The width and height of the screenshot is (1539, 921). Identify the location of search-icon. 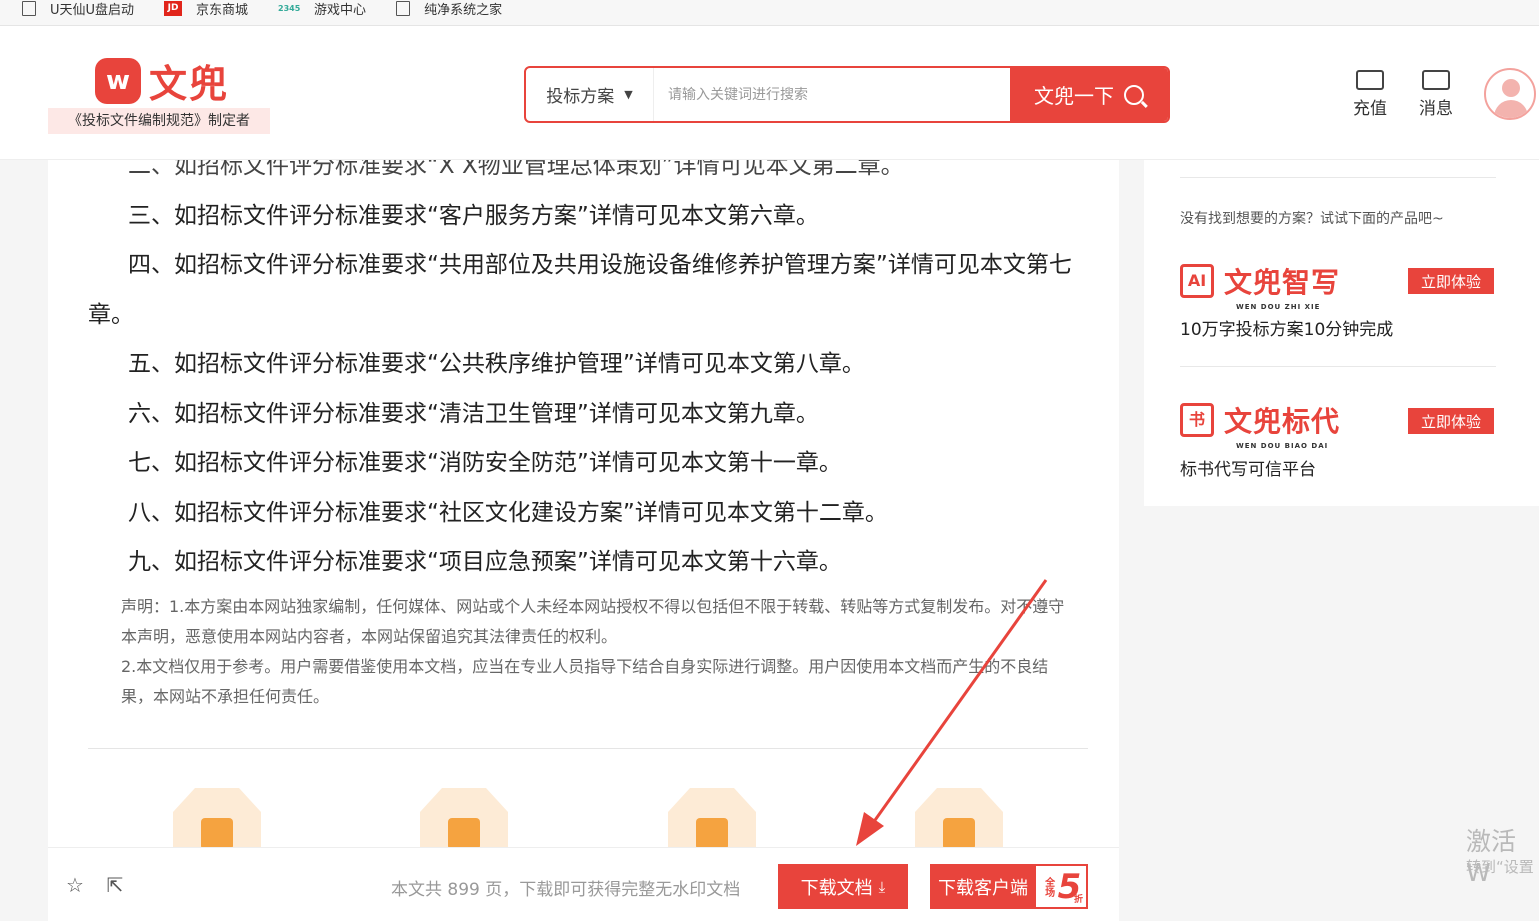
(1134, 94).